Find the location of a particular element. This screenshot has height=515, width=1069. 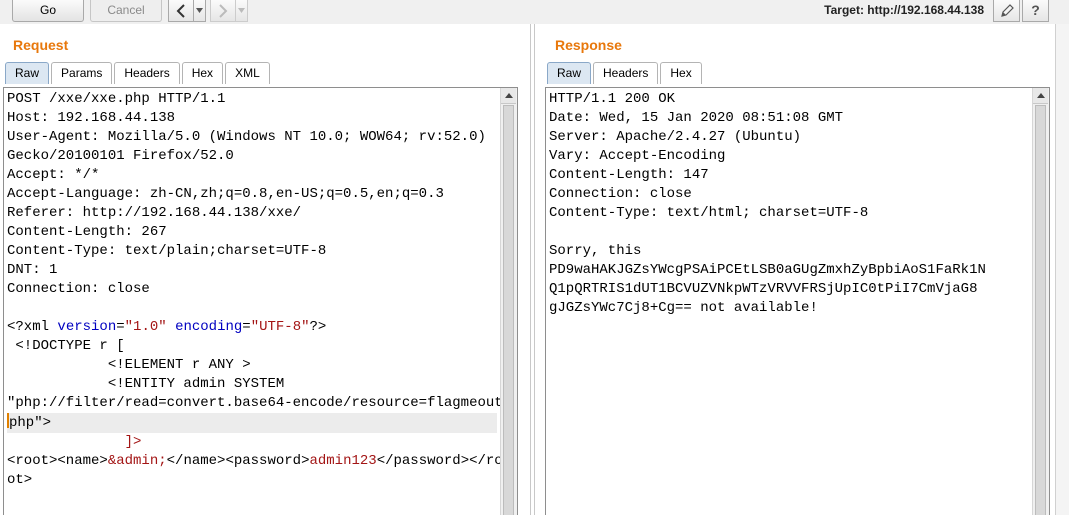

request-tab-raw: Raw is located at coordinates (27, 73).